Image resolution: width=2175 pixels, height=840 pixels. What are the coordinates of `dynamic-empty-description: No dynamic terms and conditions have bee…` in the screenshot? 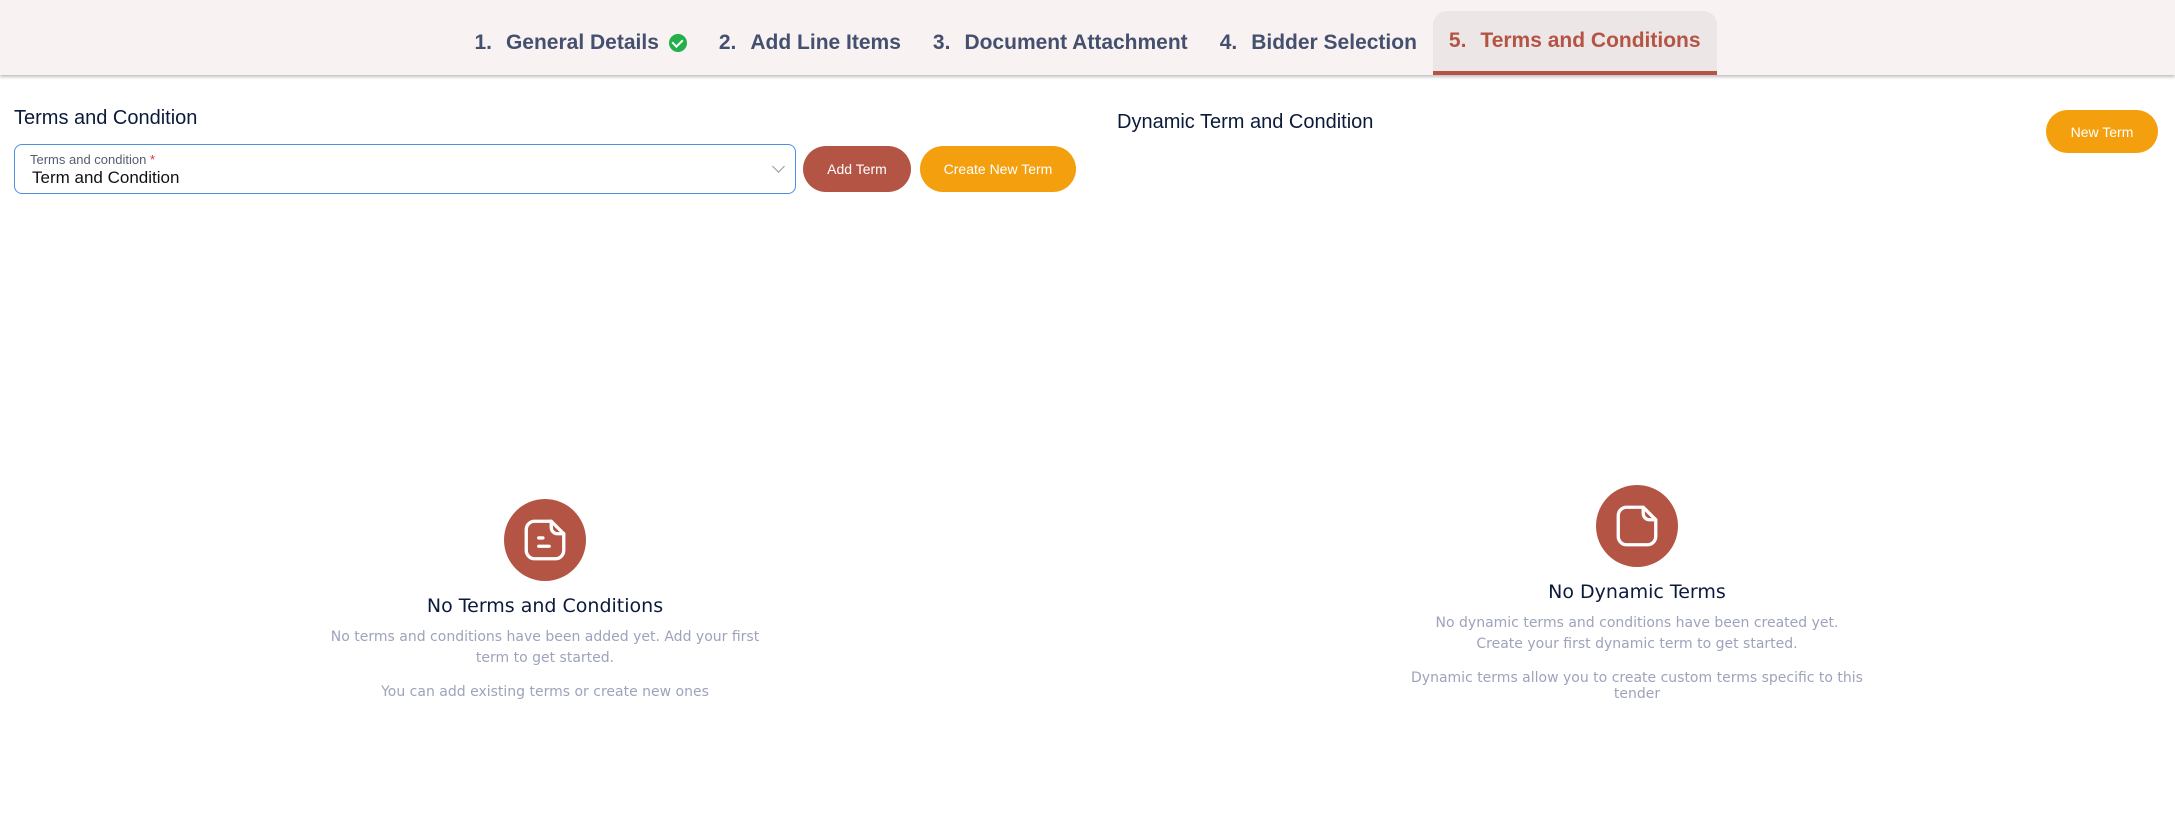 It's located at (1637, 633).